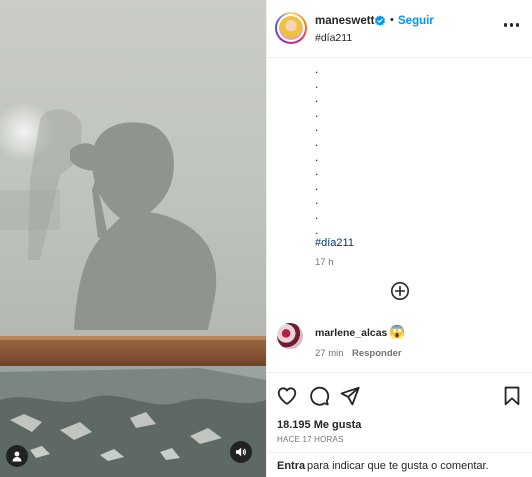 The image size is (532, 477). I want to click on send-icon, so click(350, 396).